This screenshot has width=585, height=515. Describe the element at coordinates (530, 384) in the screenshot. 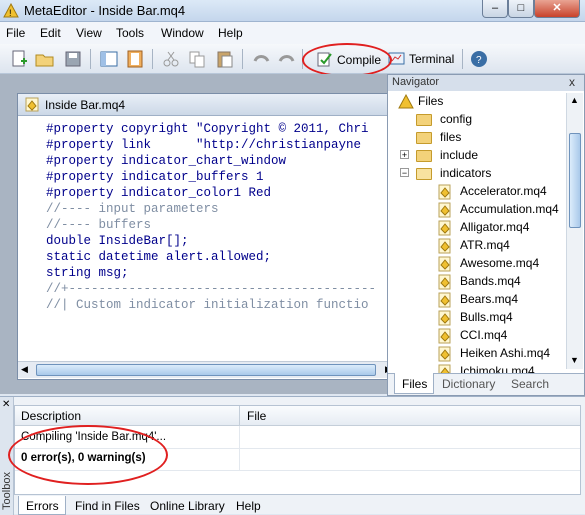

I see `tab-search: Search` at that location.